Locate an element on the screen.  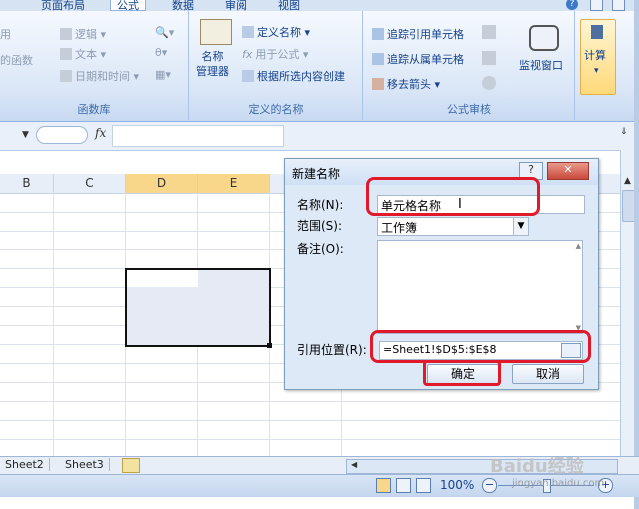
cancel-button: 取消 is located at coordinates (548, 374).